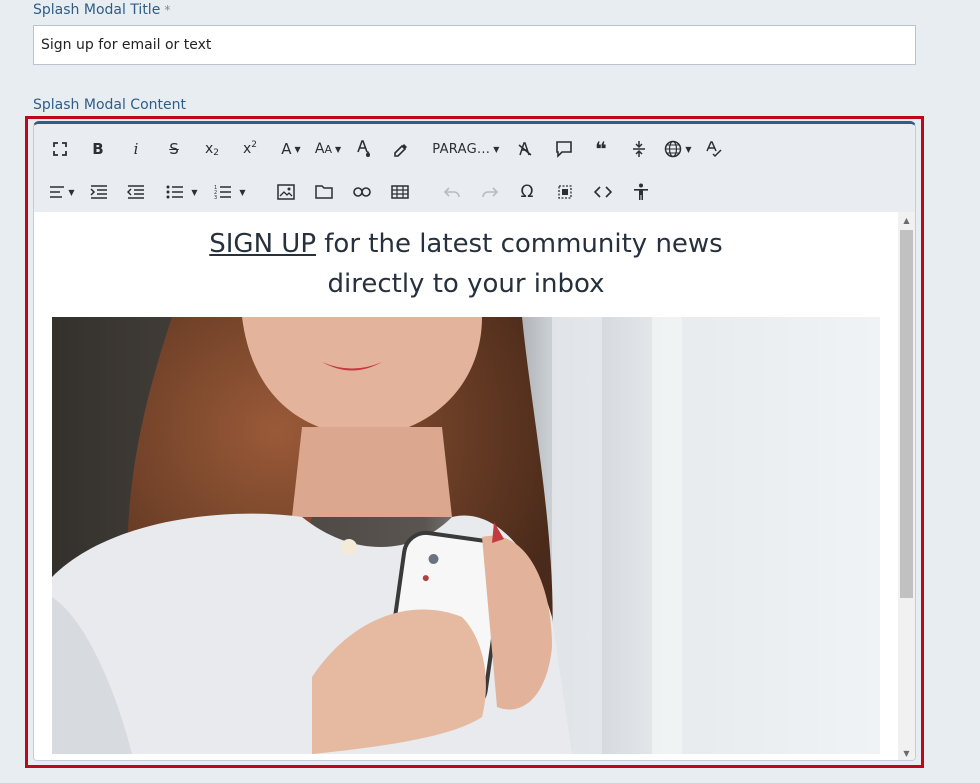 The width and height of the screenshot is (980, 783). What do you see at coordinates (136, 192) in the screenshot?
I see `outdent-icon` at bounding box center [136, 192].